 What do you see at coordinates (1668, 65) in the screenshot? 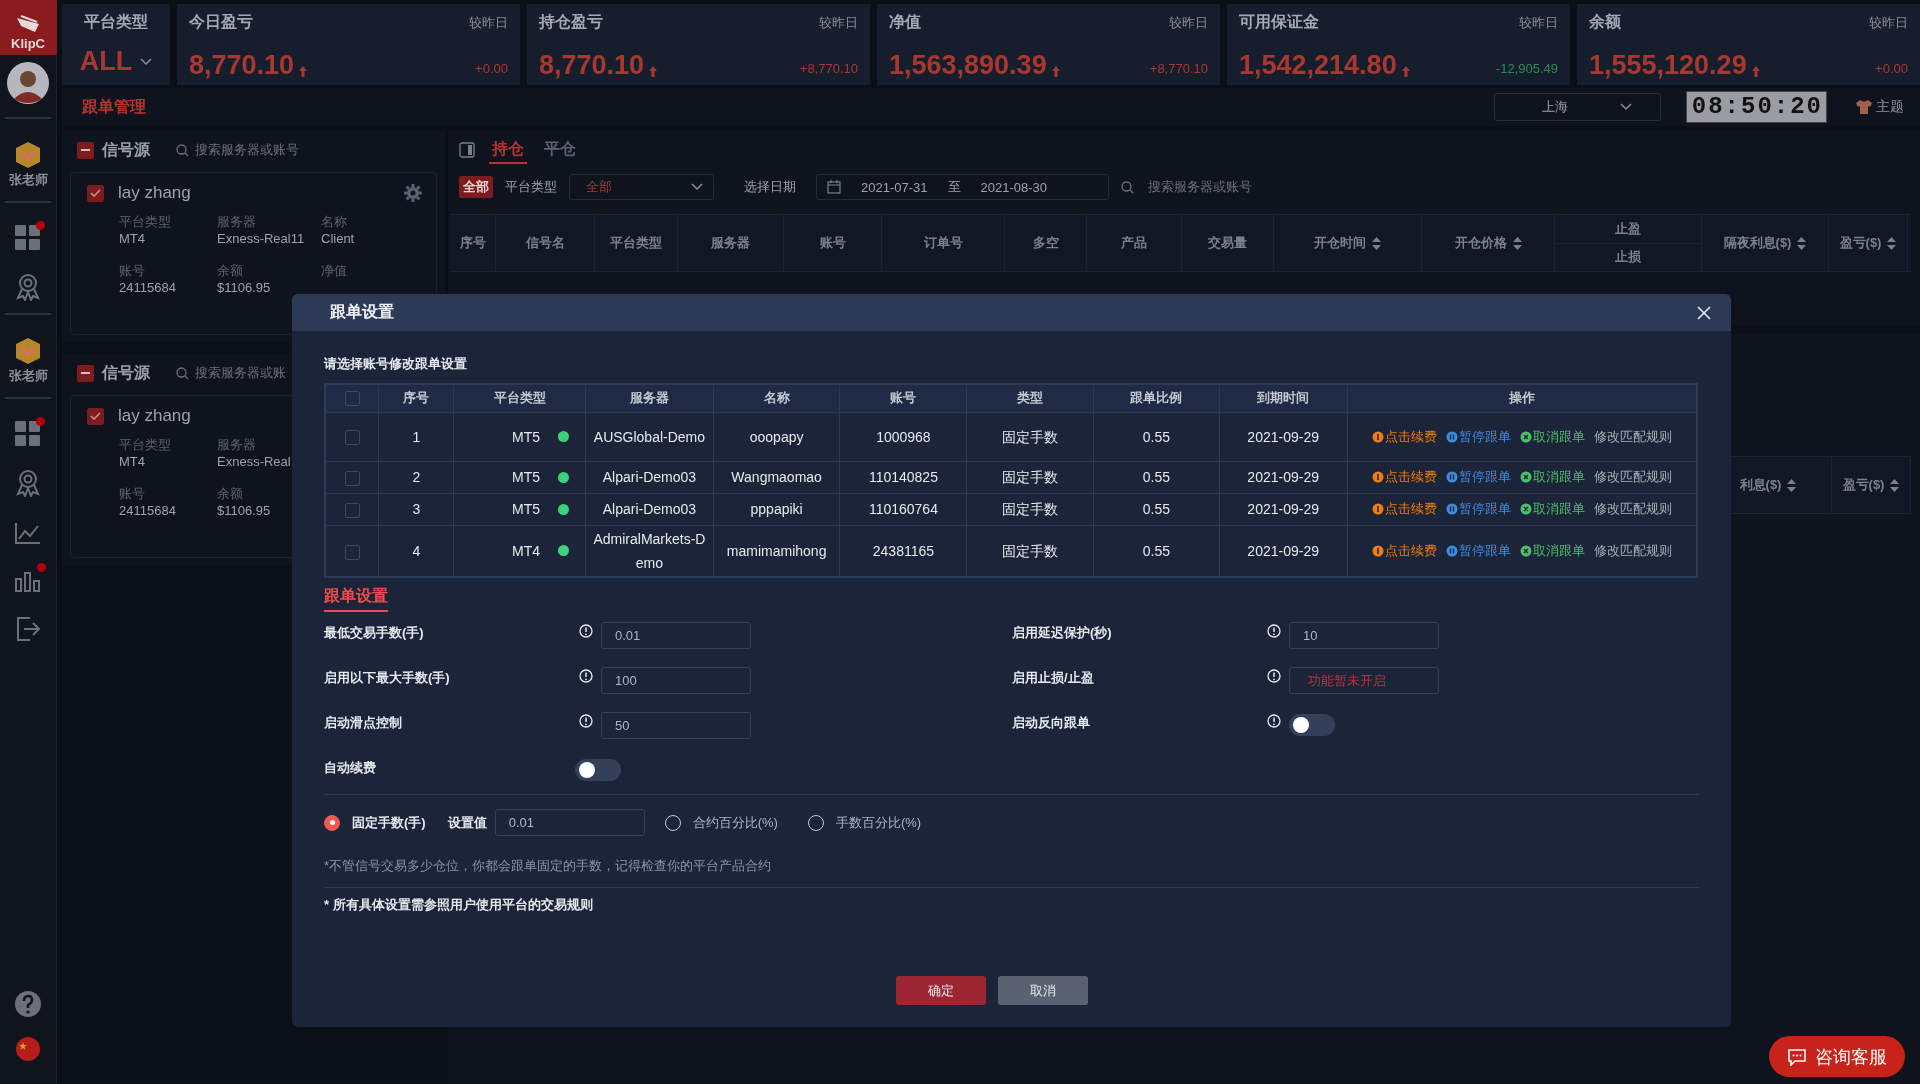
I see `stat-value: 1,555,120.29` at bounding box center [1668, 65].